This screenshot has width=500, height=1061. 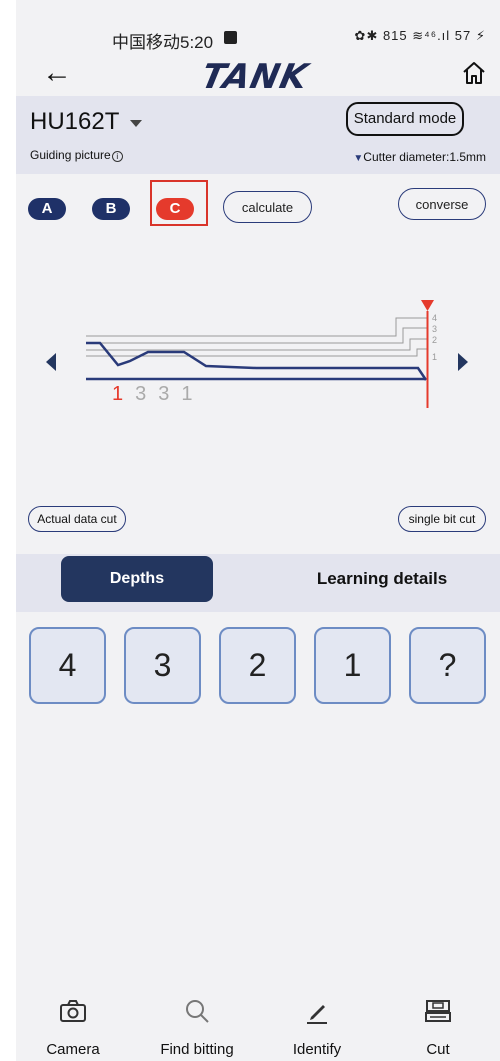 I want to click on nav-find-bitting: Find bitting, so click(x=197, y=1026).